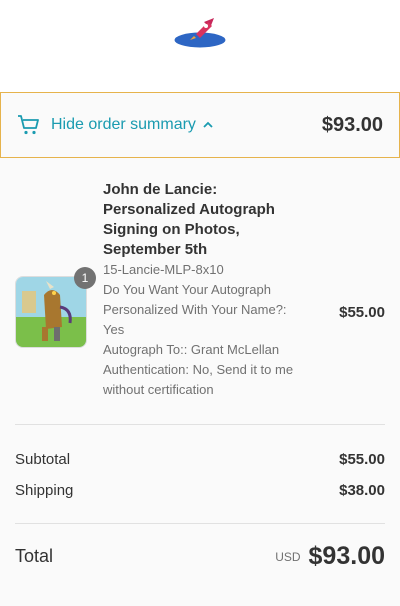  What do you see at coordinates (123, 124) in the screenshot?
I see `toggle-label: Hide order summary` at bounding box center [123, 124].